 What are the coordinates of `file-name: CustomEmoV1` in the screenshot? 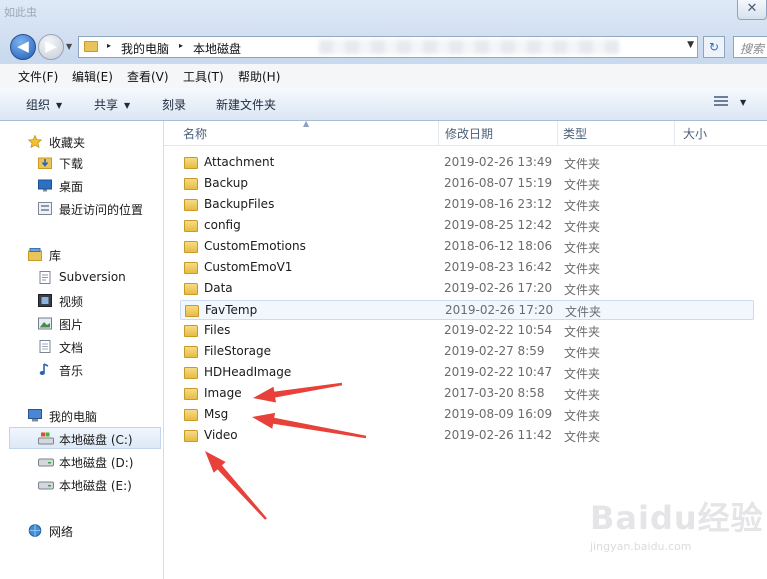 It's located at (248, 267).